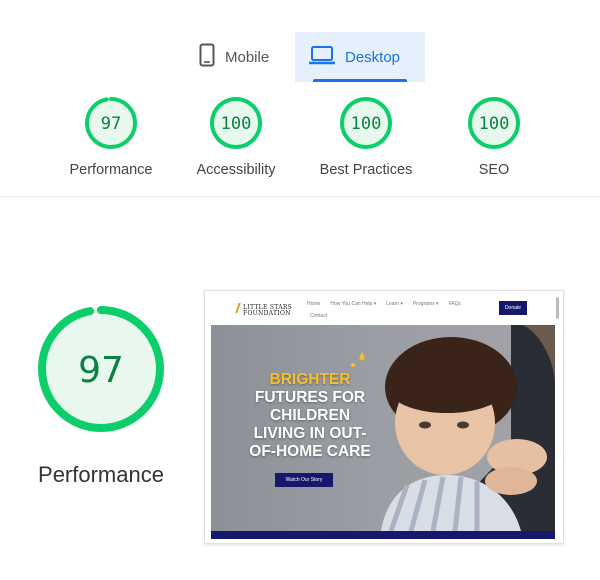 The width and height of the screenshot is (600, 580). I want to click on tab-desktop: Desktop, so click(360, 57).